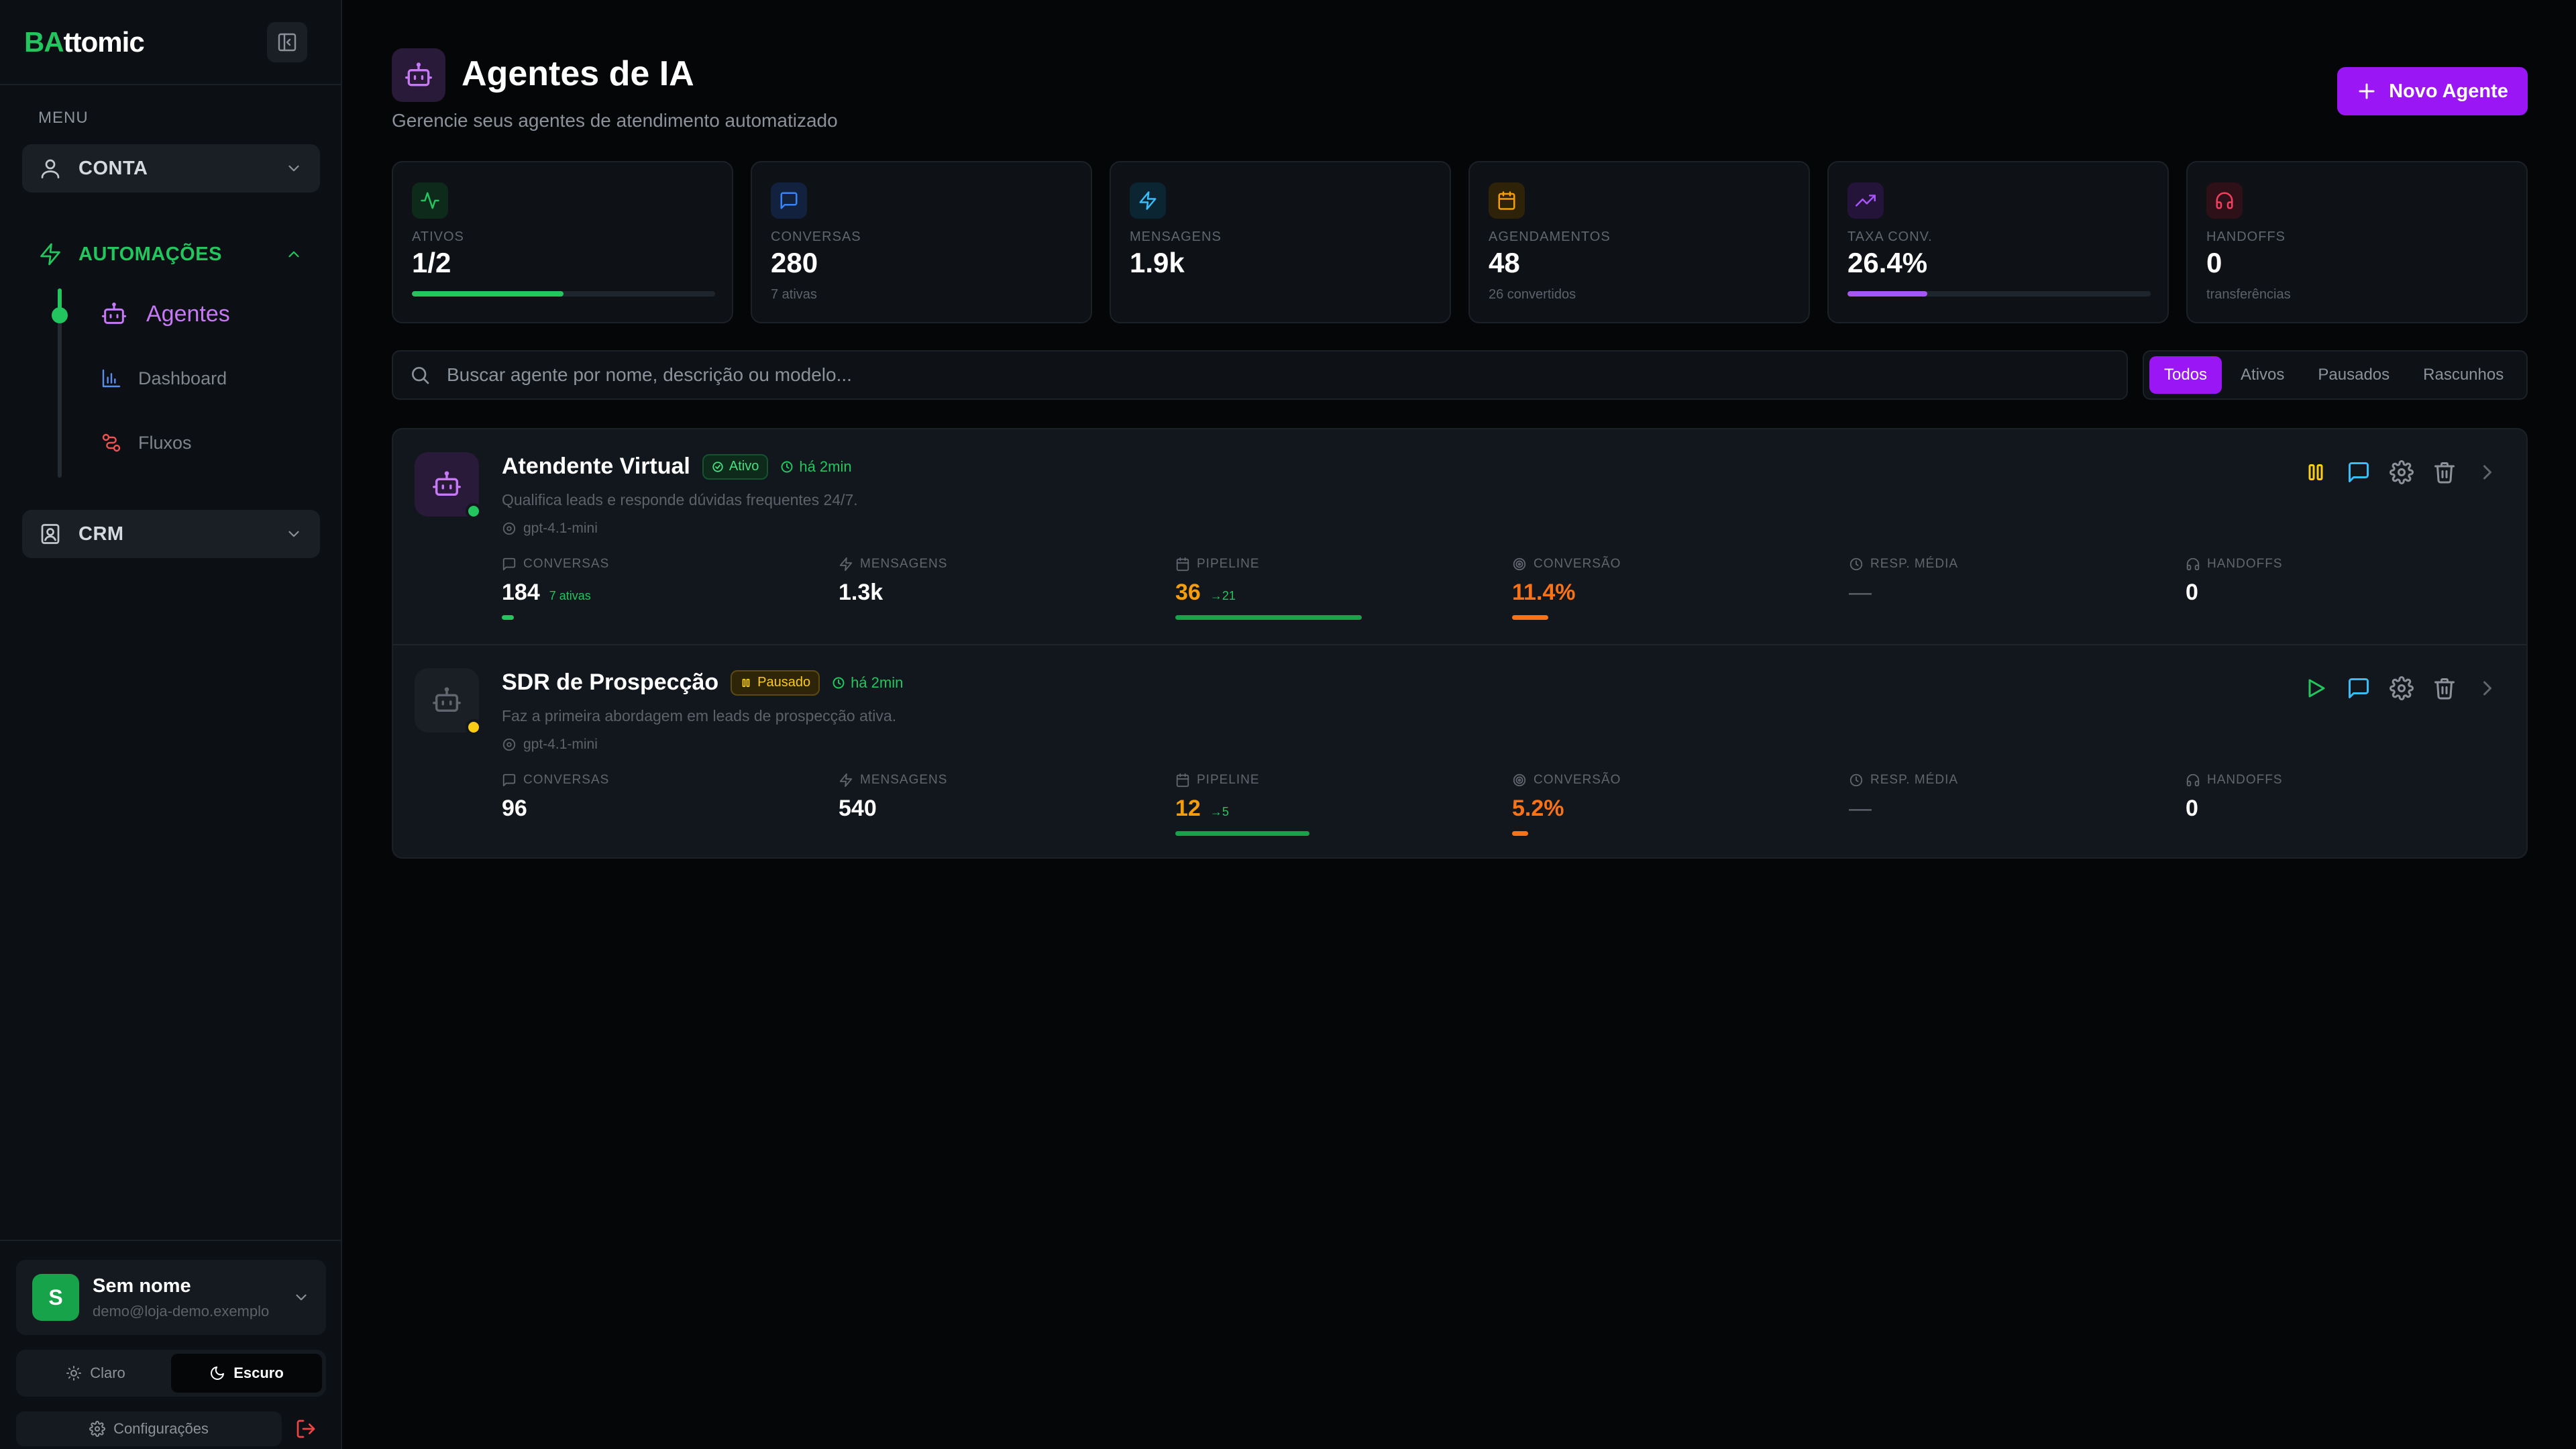 The width and height of the screenshot is (2576, 1449). Describe the element at coordinates (1532, 294) in the screenshot. I see `stat-sub: 26 convertidos` at that location.